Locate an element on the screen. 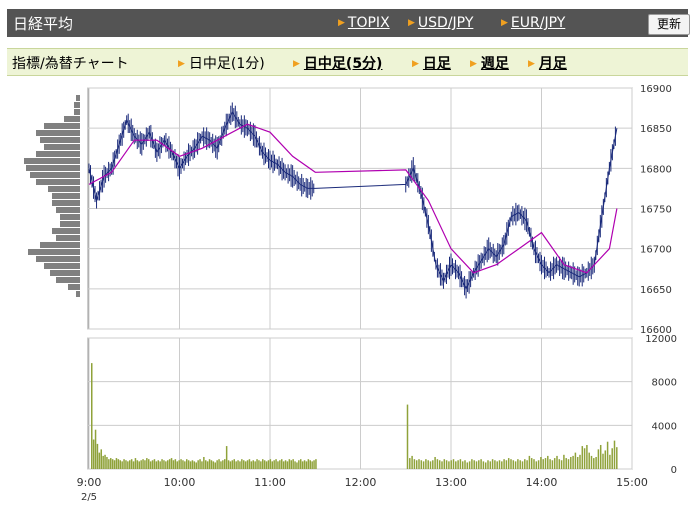  price-tick-label: 16750 is located at coordinates (656, 210).